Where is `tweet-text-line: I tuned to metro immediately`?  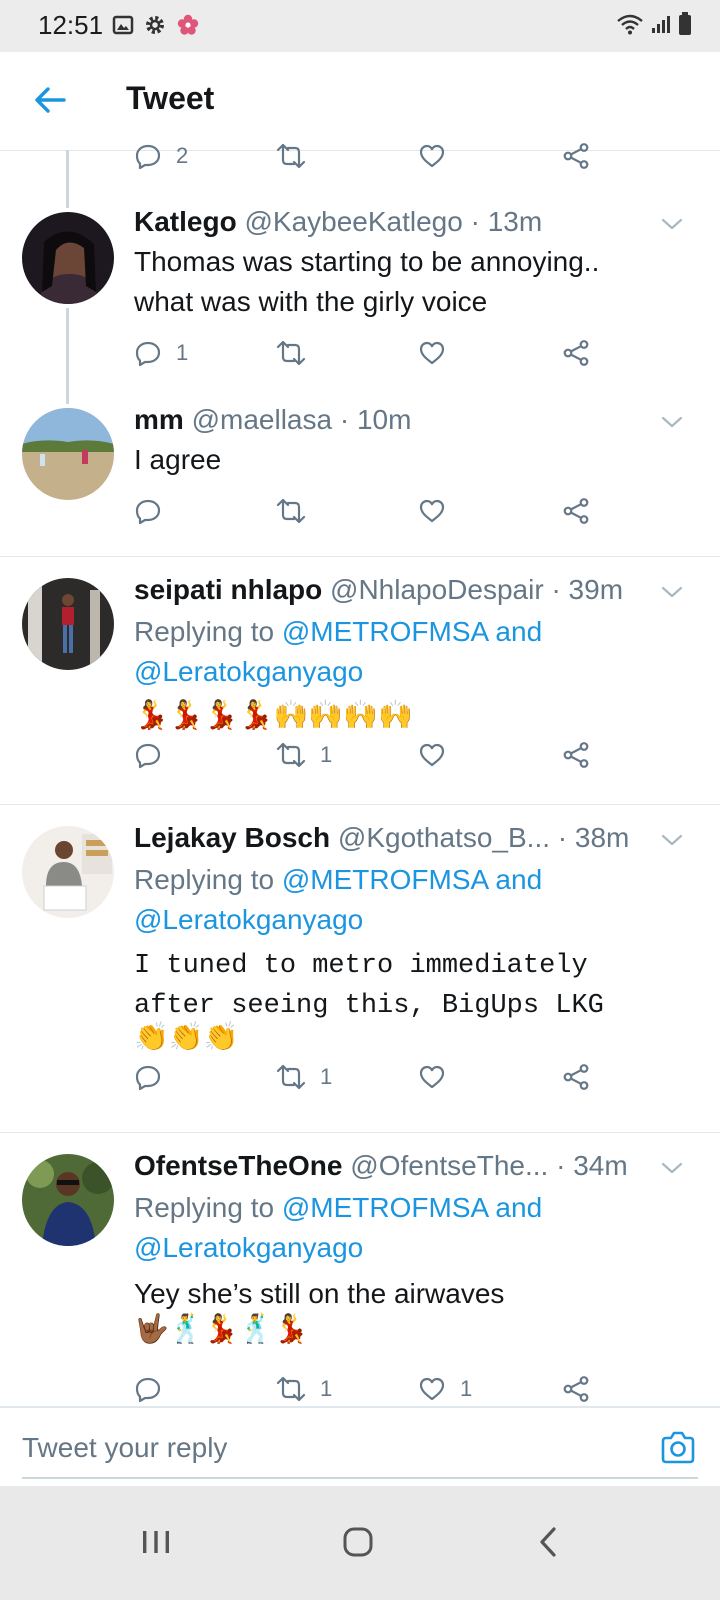 tweet-text-line: I tuned to metro immediately is located at coordinates (361, 966).